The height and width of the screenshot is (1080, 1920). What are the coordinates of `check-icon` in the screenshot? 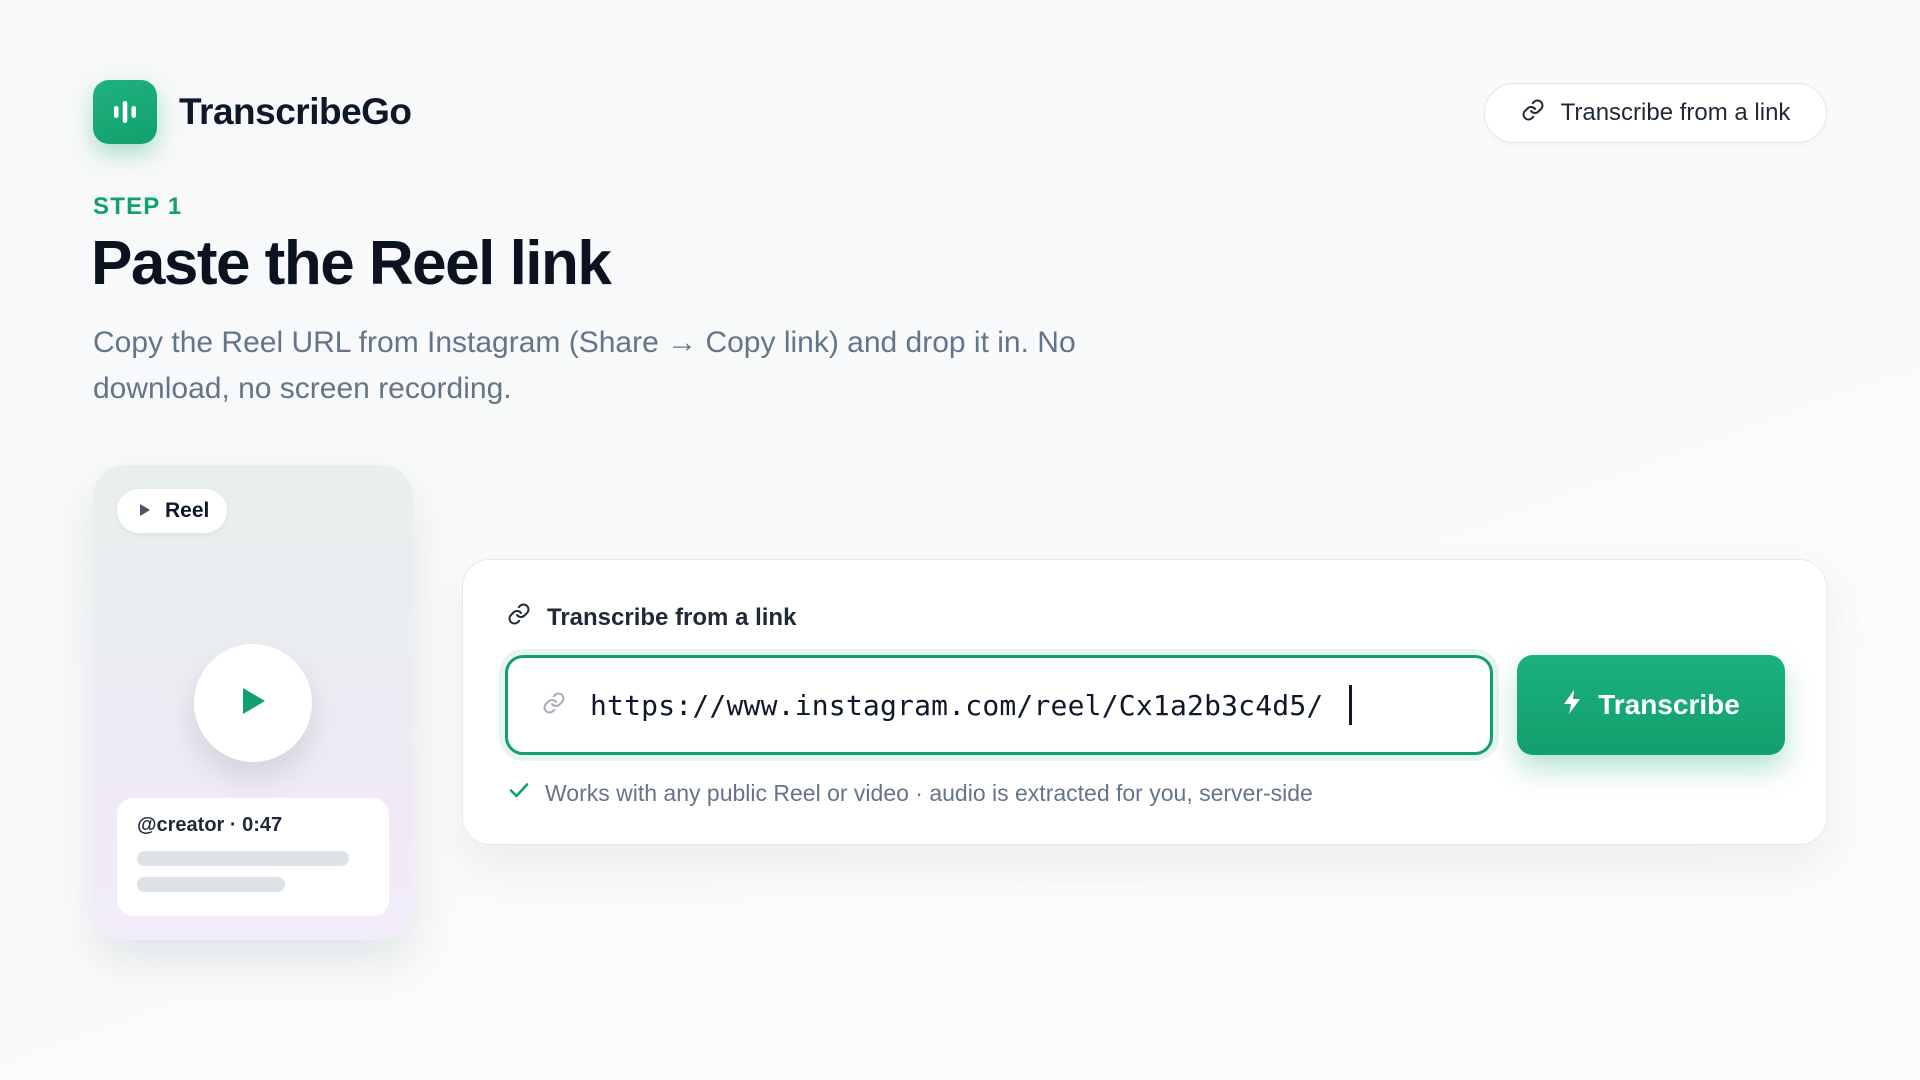 It's located at (519, 793).